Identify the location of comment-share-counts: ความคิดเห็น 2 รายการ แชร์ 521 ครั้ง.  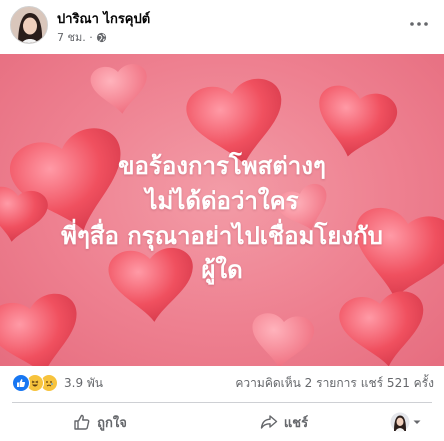
(334, 383).